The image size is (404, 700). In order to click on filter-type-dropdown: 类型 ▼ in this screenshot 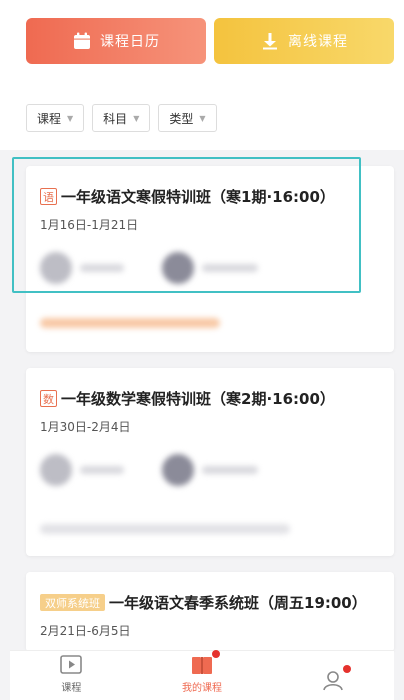, I will do `click(187, 118)`.